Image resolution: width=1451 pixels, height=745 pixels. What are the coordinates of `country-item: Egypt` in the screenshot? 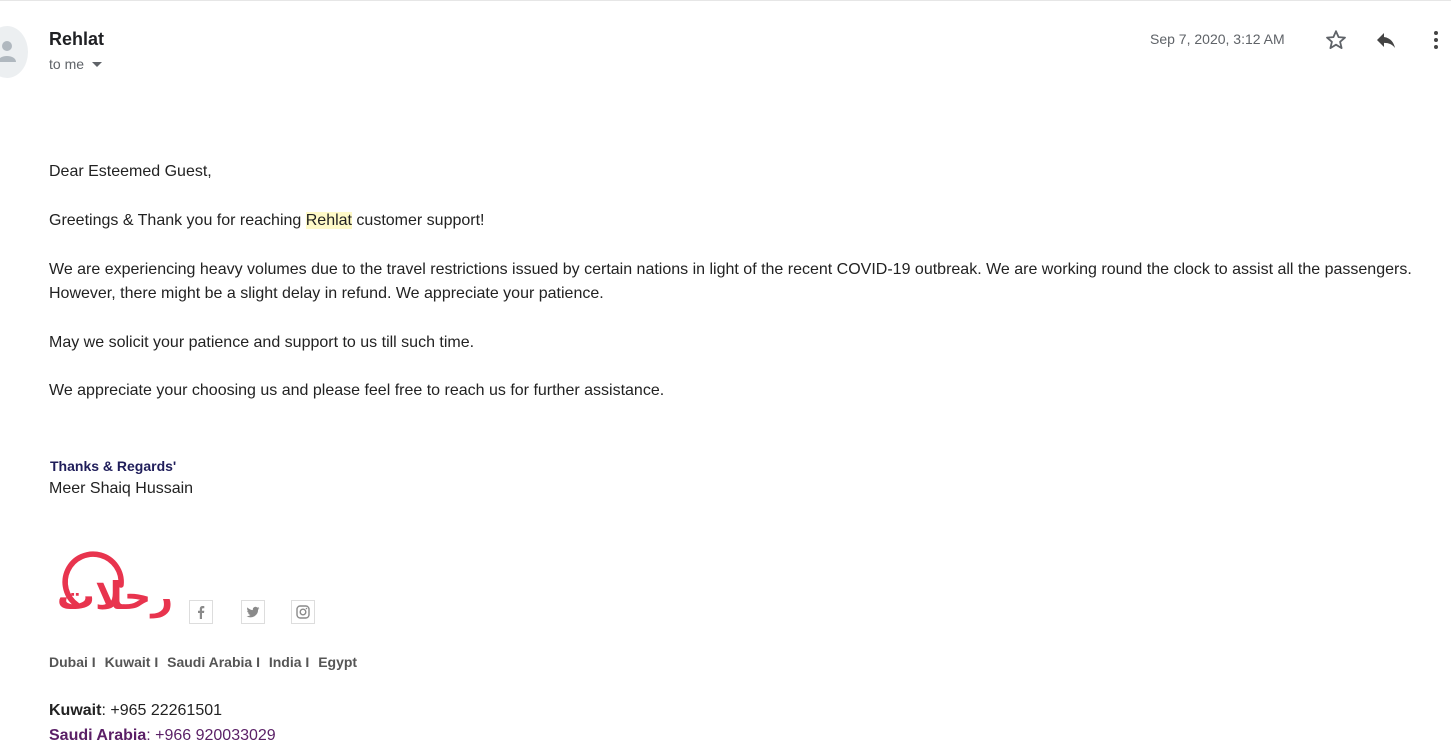 It's located at (338, 662).